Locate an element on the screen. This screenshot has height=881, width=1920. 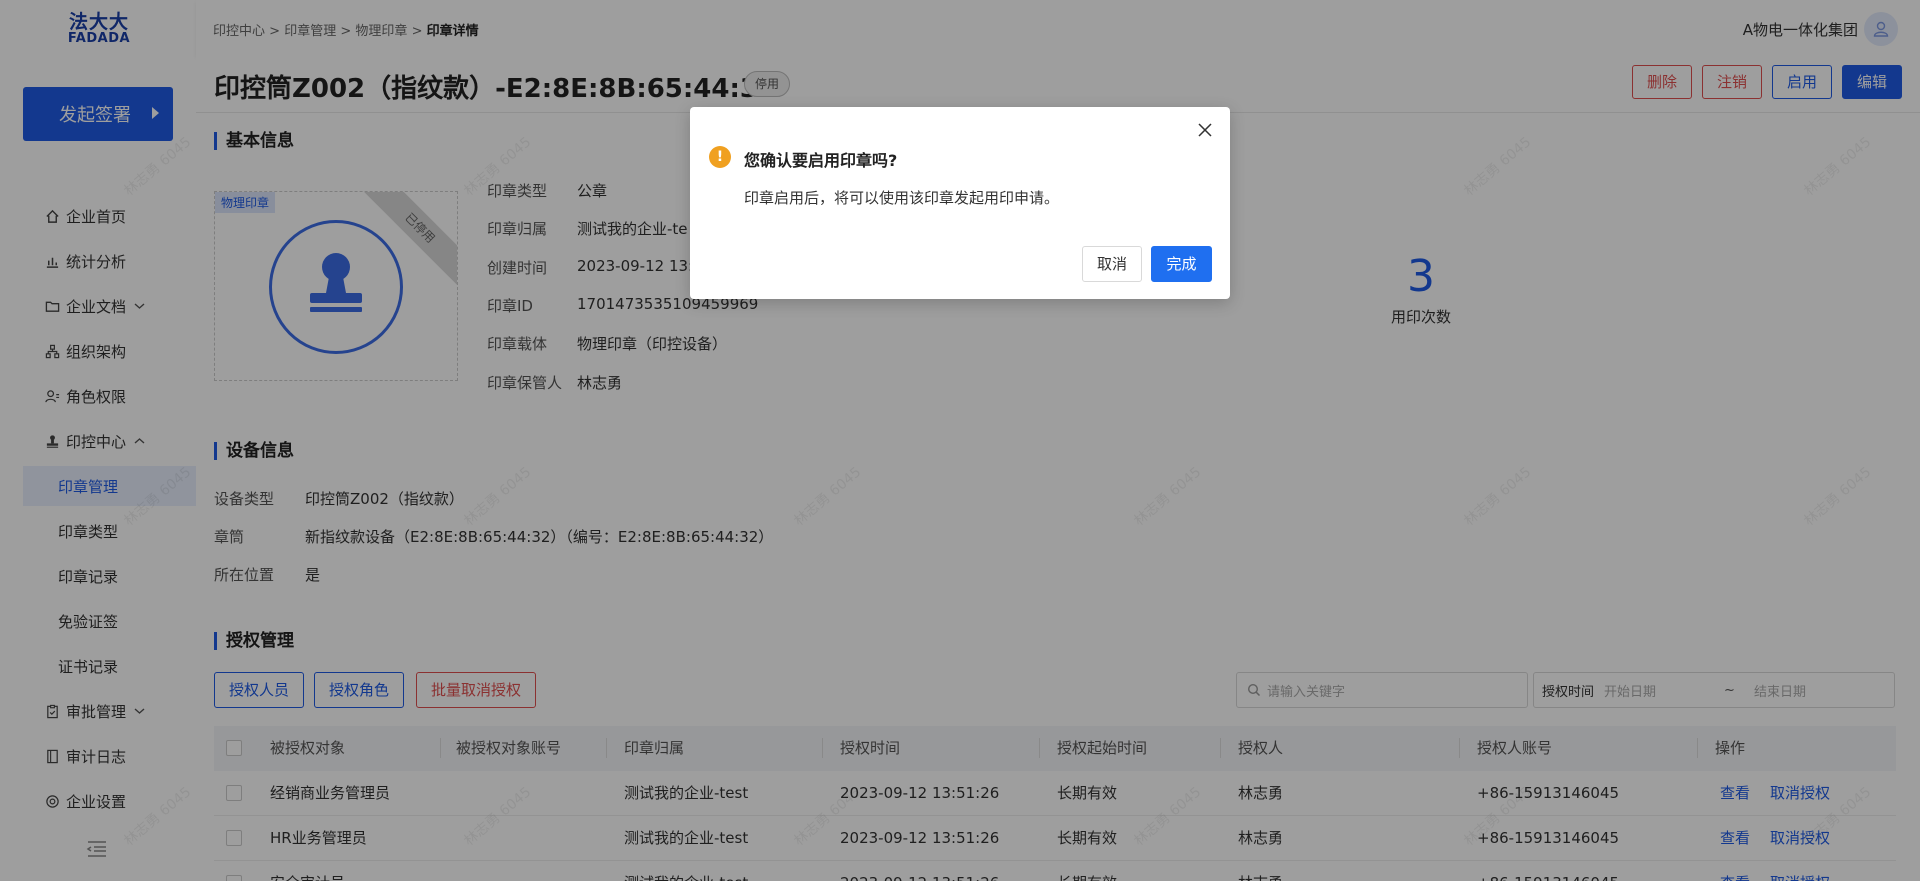
warning-icon: ! is located at coordinates (720, 157).